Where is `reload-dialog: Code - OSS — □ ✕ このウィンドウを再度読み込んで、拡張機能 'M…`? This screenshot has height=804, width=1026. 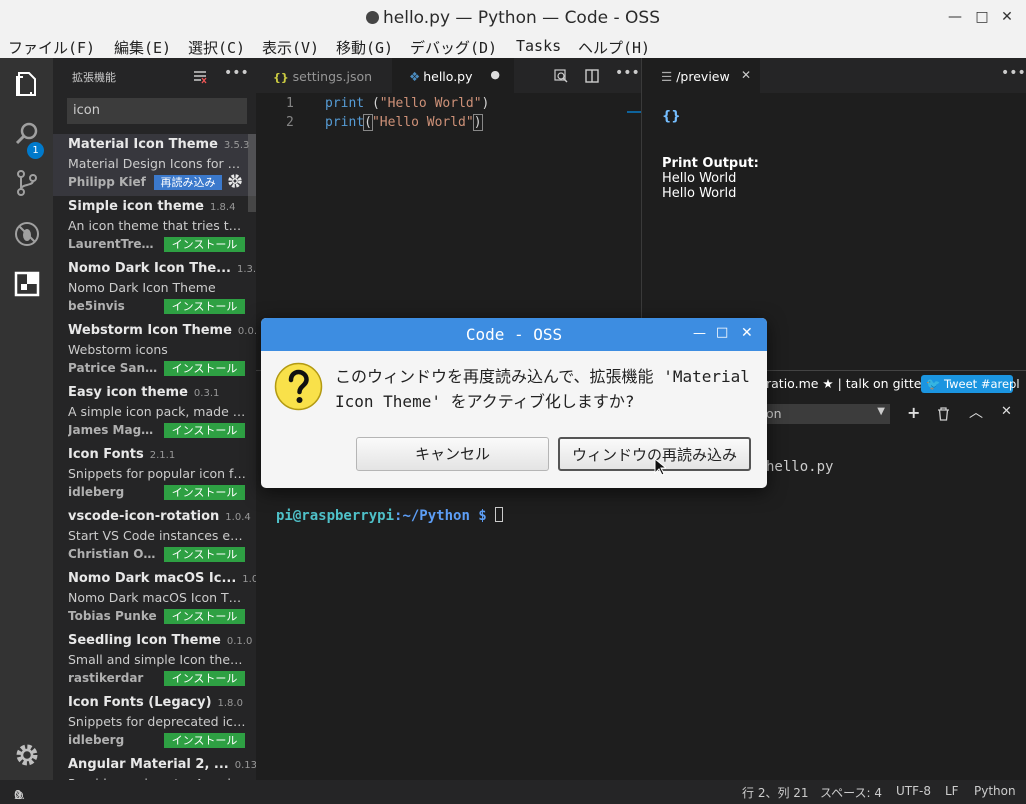
reload-dialog: Code - OSS — □ ✕ このウィンドウを再度読み込んで、拡張機能 'M… is located at coordinates (514, 403).